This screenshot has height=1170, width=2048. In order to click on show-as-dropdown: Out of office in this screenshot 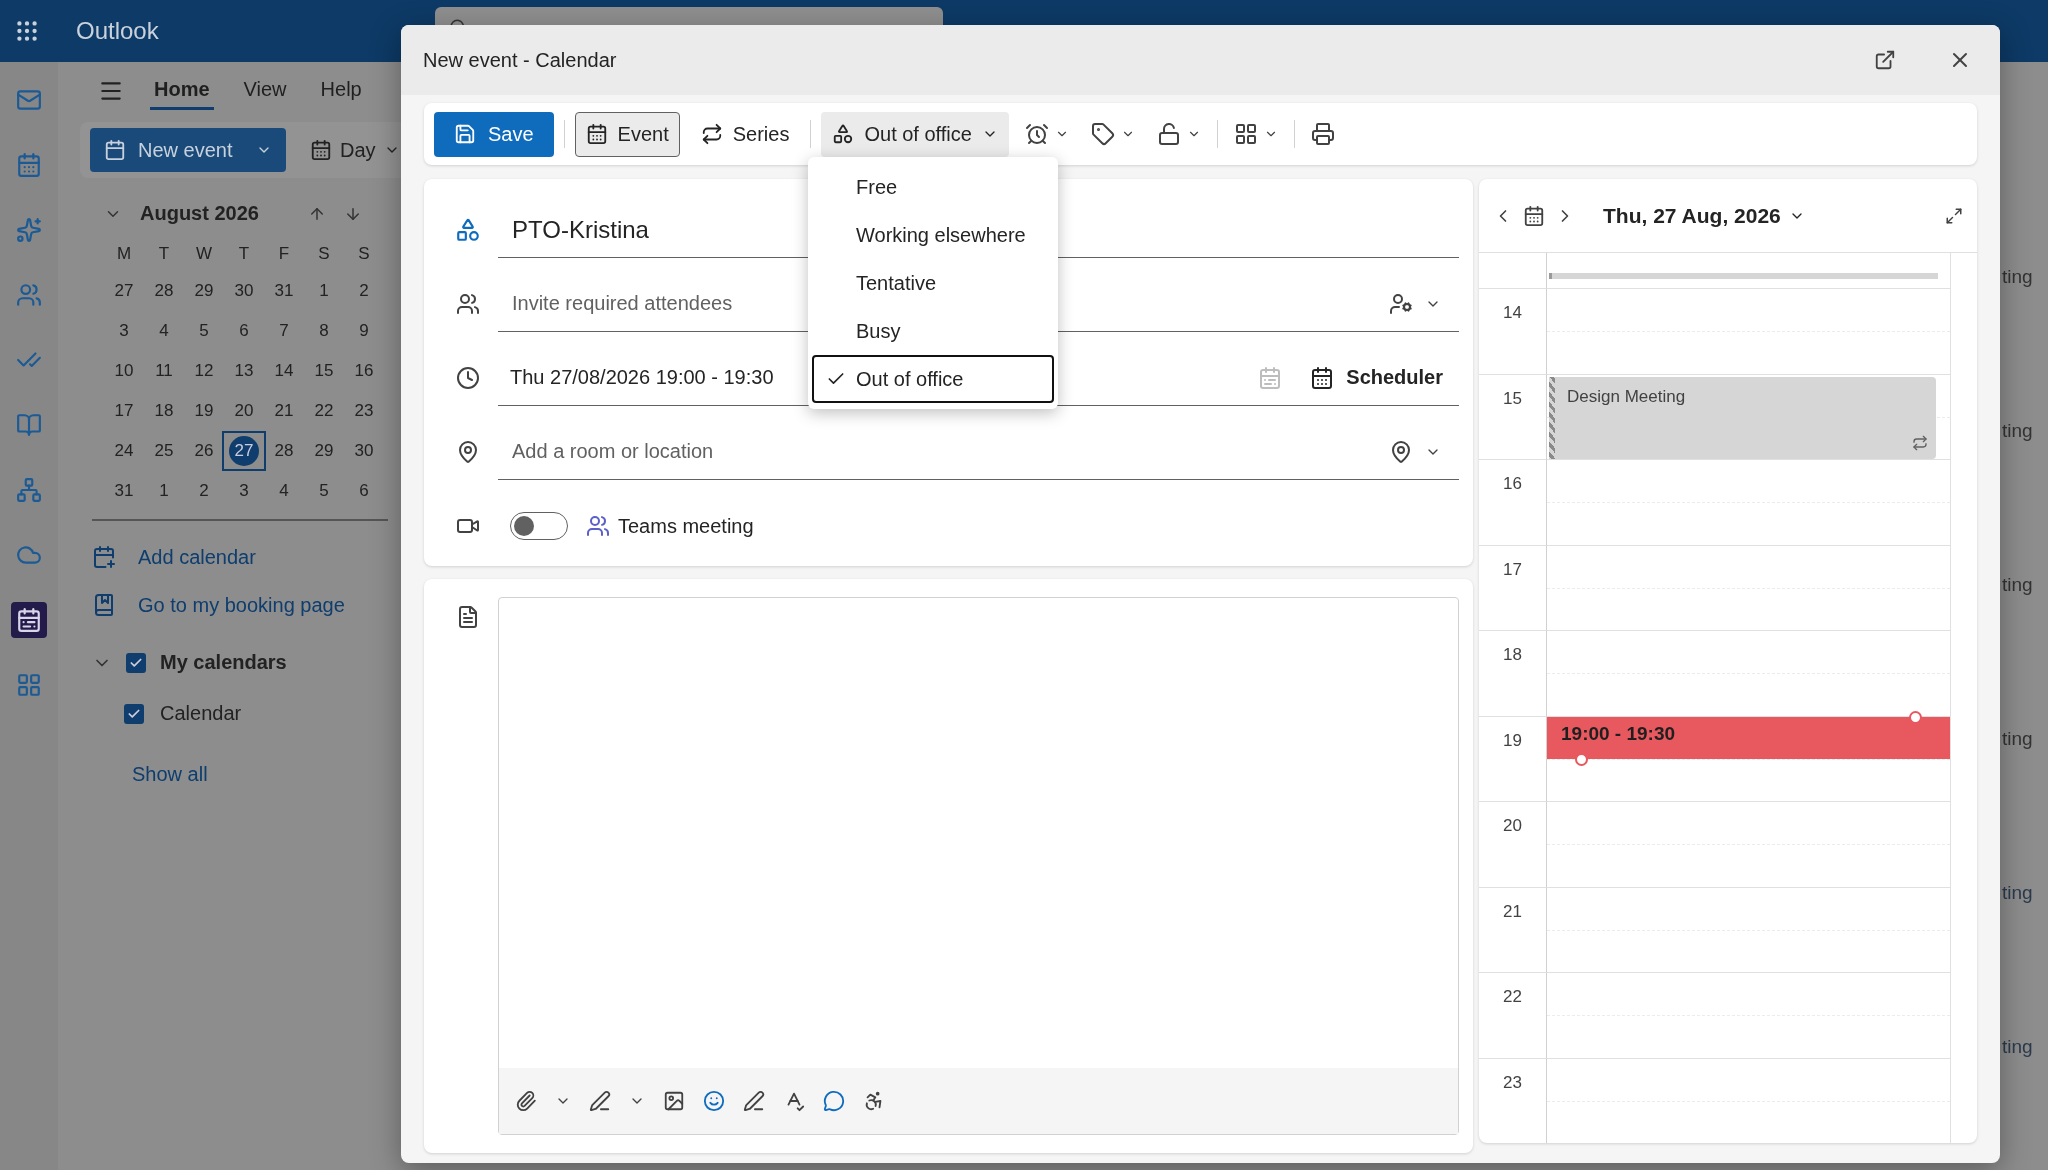, I will do `click(915, 134)`.